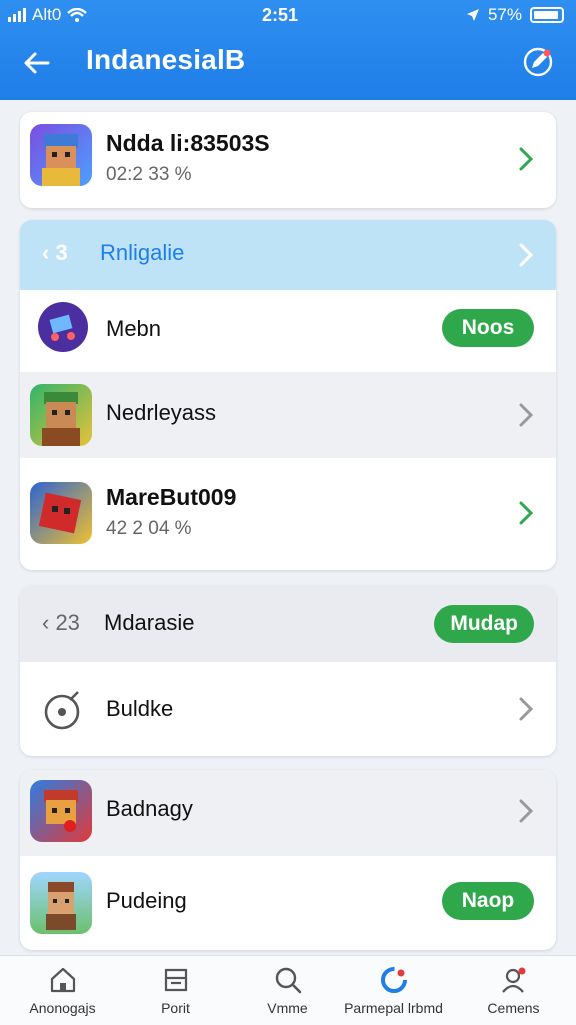  I want to click on nav-item-active: Parmepal lrbmd, so click(393, 990).